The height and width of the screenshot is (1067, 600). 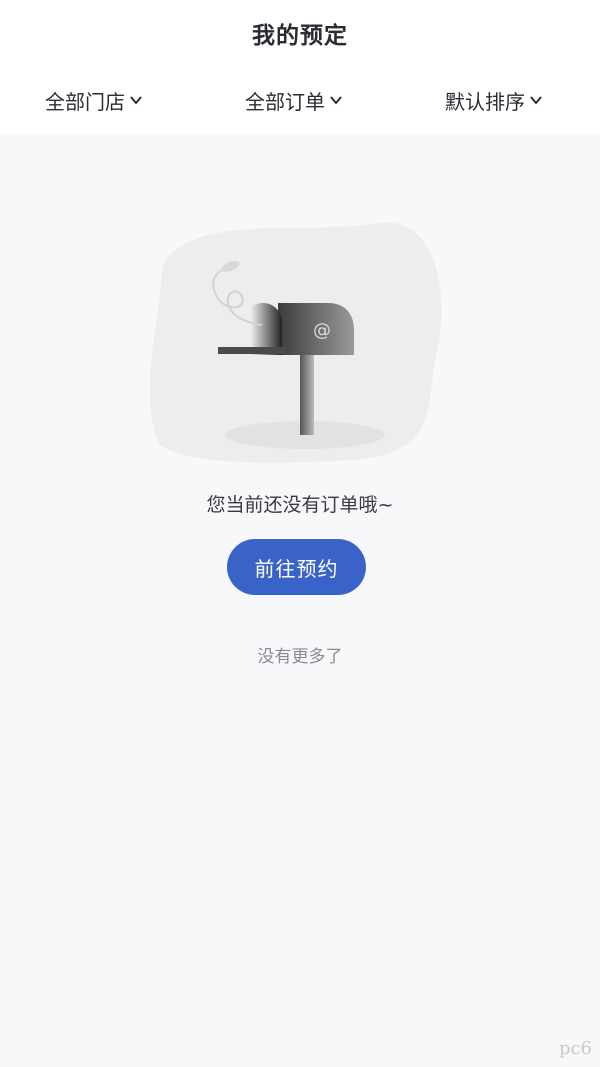 I want to click on filter-sort-label: 默认排序, so click(x=485, y=101).